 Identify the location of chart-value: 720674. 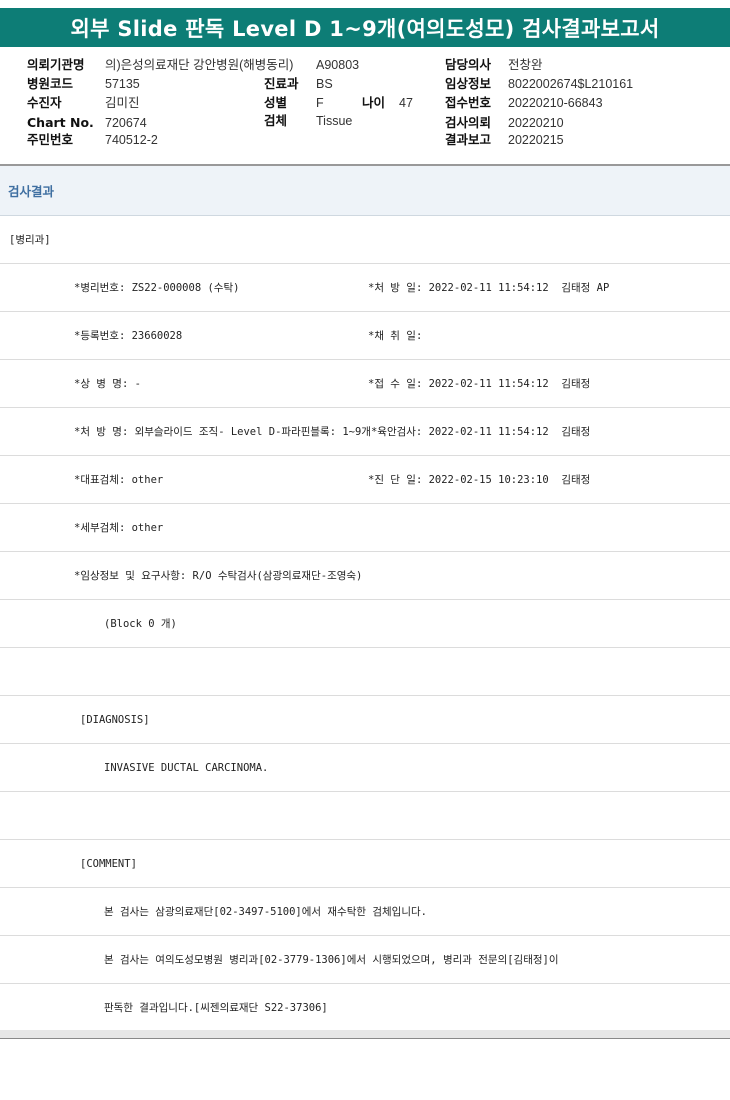
(126, 123).